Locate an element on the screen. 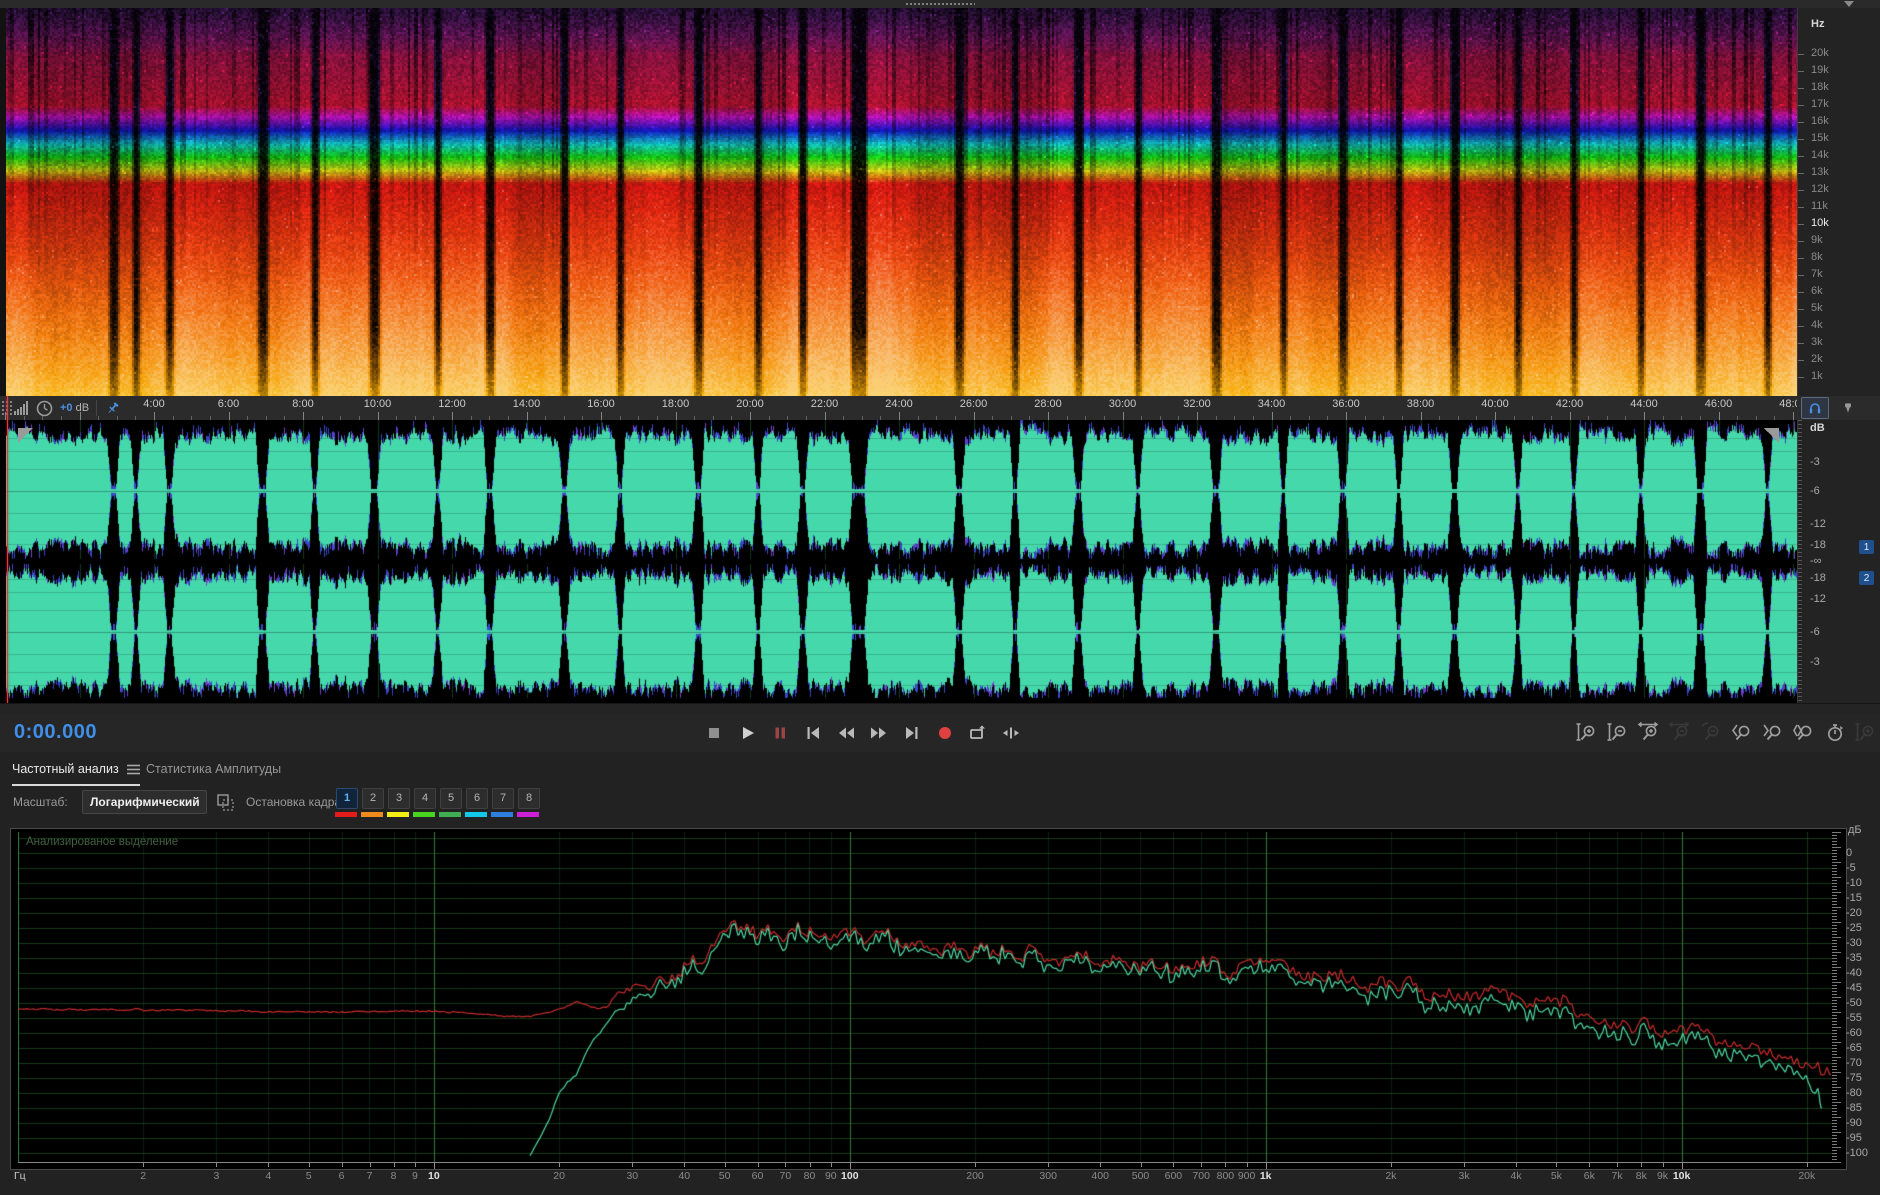 The image size is (1880, 1195). pin-playhead-icon is located at coordinates (112, 408).